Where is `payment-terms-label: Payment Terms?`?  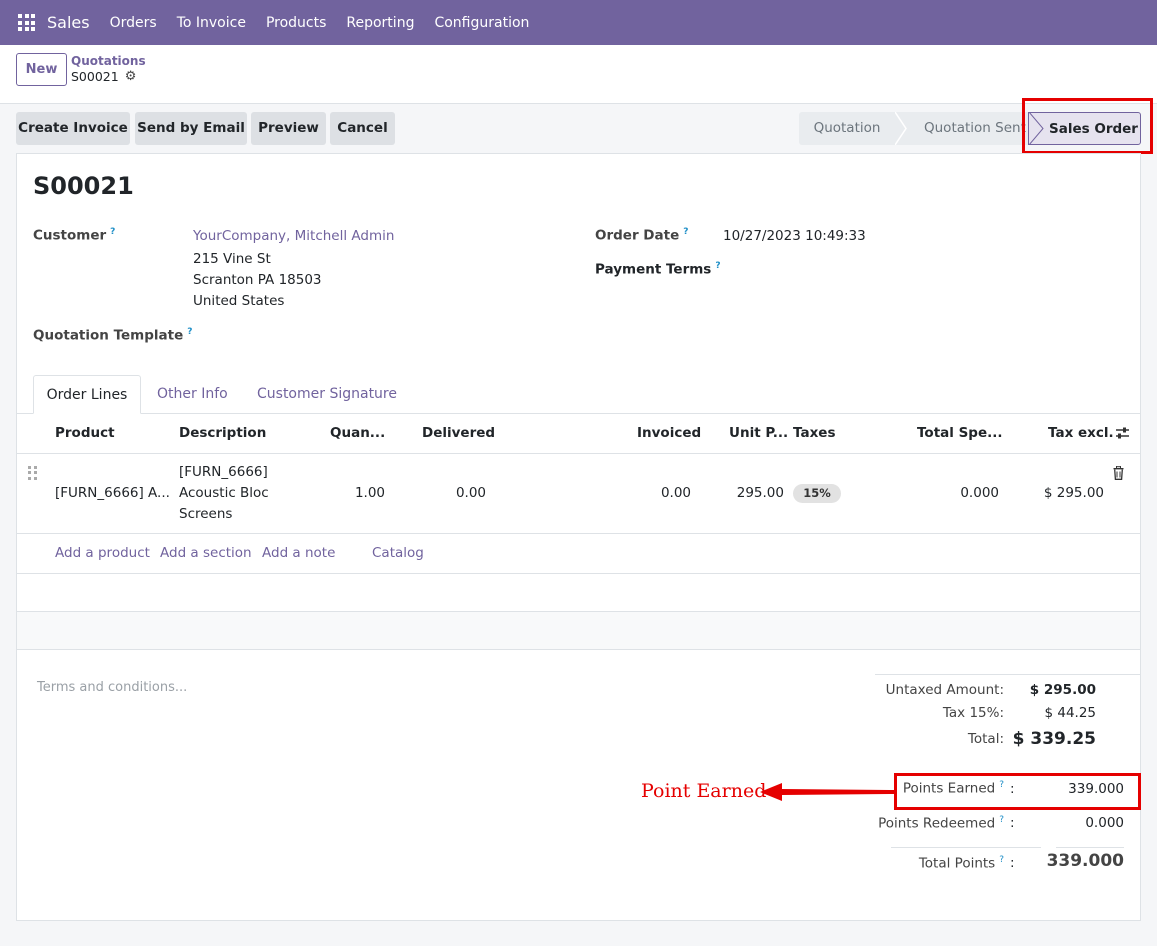
payment-terms-label: Payment Terms? is located at coordinates (658, 269).